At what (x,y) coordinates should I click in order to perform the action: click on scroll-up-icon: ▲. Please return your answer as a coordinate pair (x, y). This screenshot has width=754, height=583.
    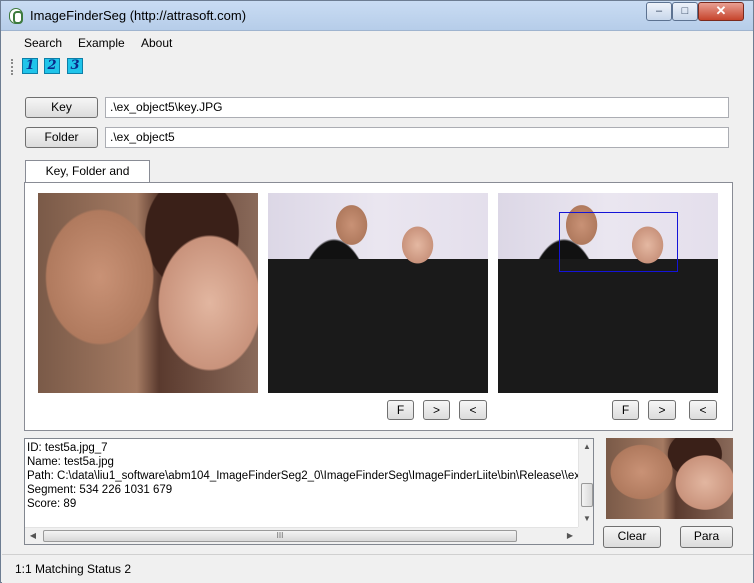
    Looking at the image, I should click on (586, 447).